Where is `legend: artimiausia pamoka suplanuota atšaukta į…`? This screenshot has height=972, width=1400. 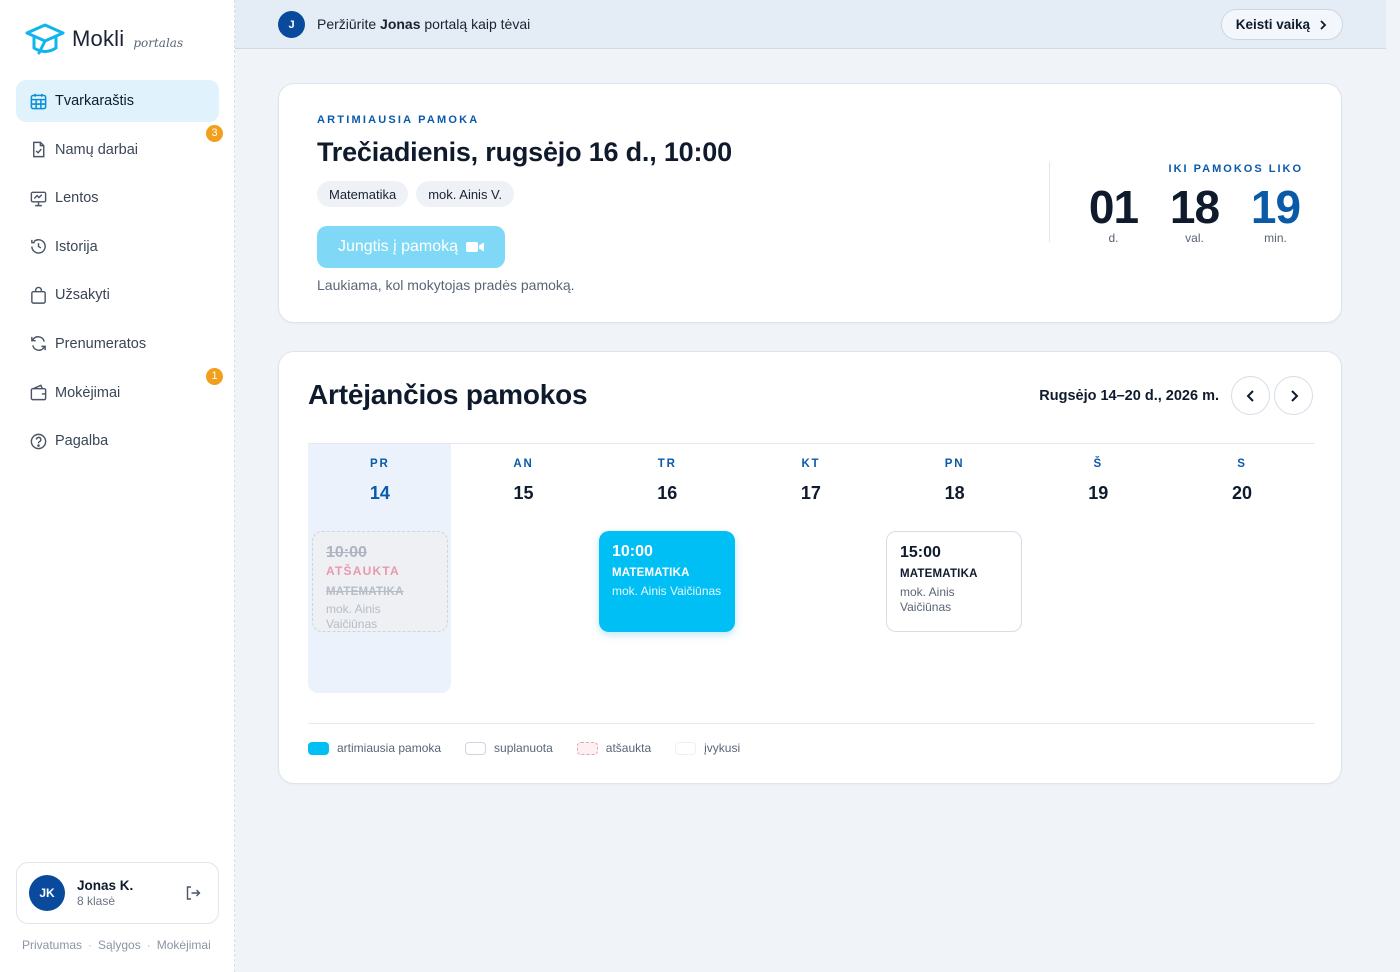
legend: artimiausia pamoka suplanuota atšaukta į… is located at coordinates (536, 748).